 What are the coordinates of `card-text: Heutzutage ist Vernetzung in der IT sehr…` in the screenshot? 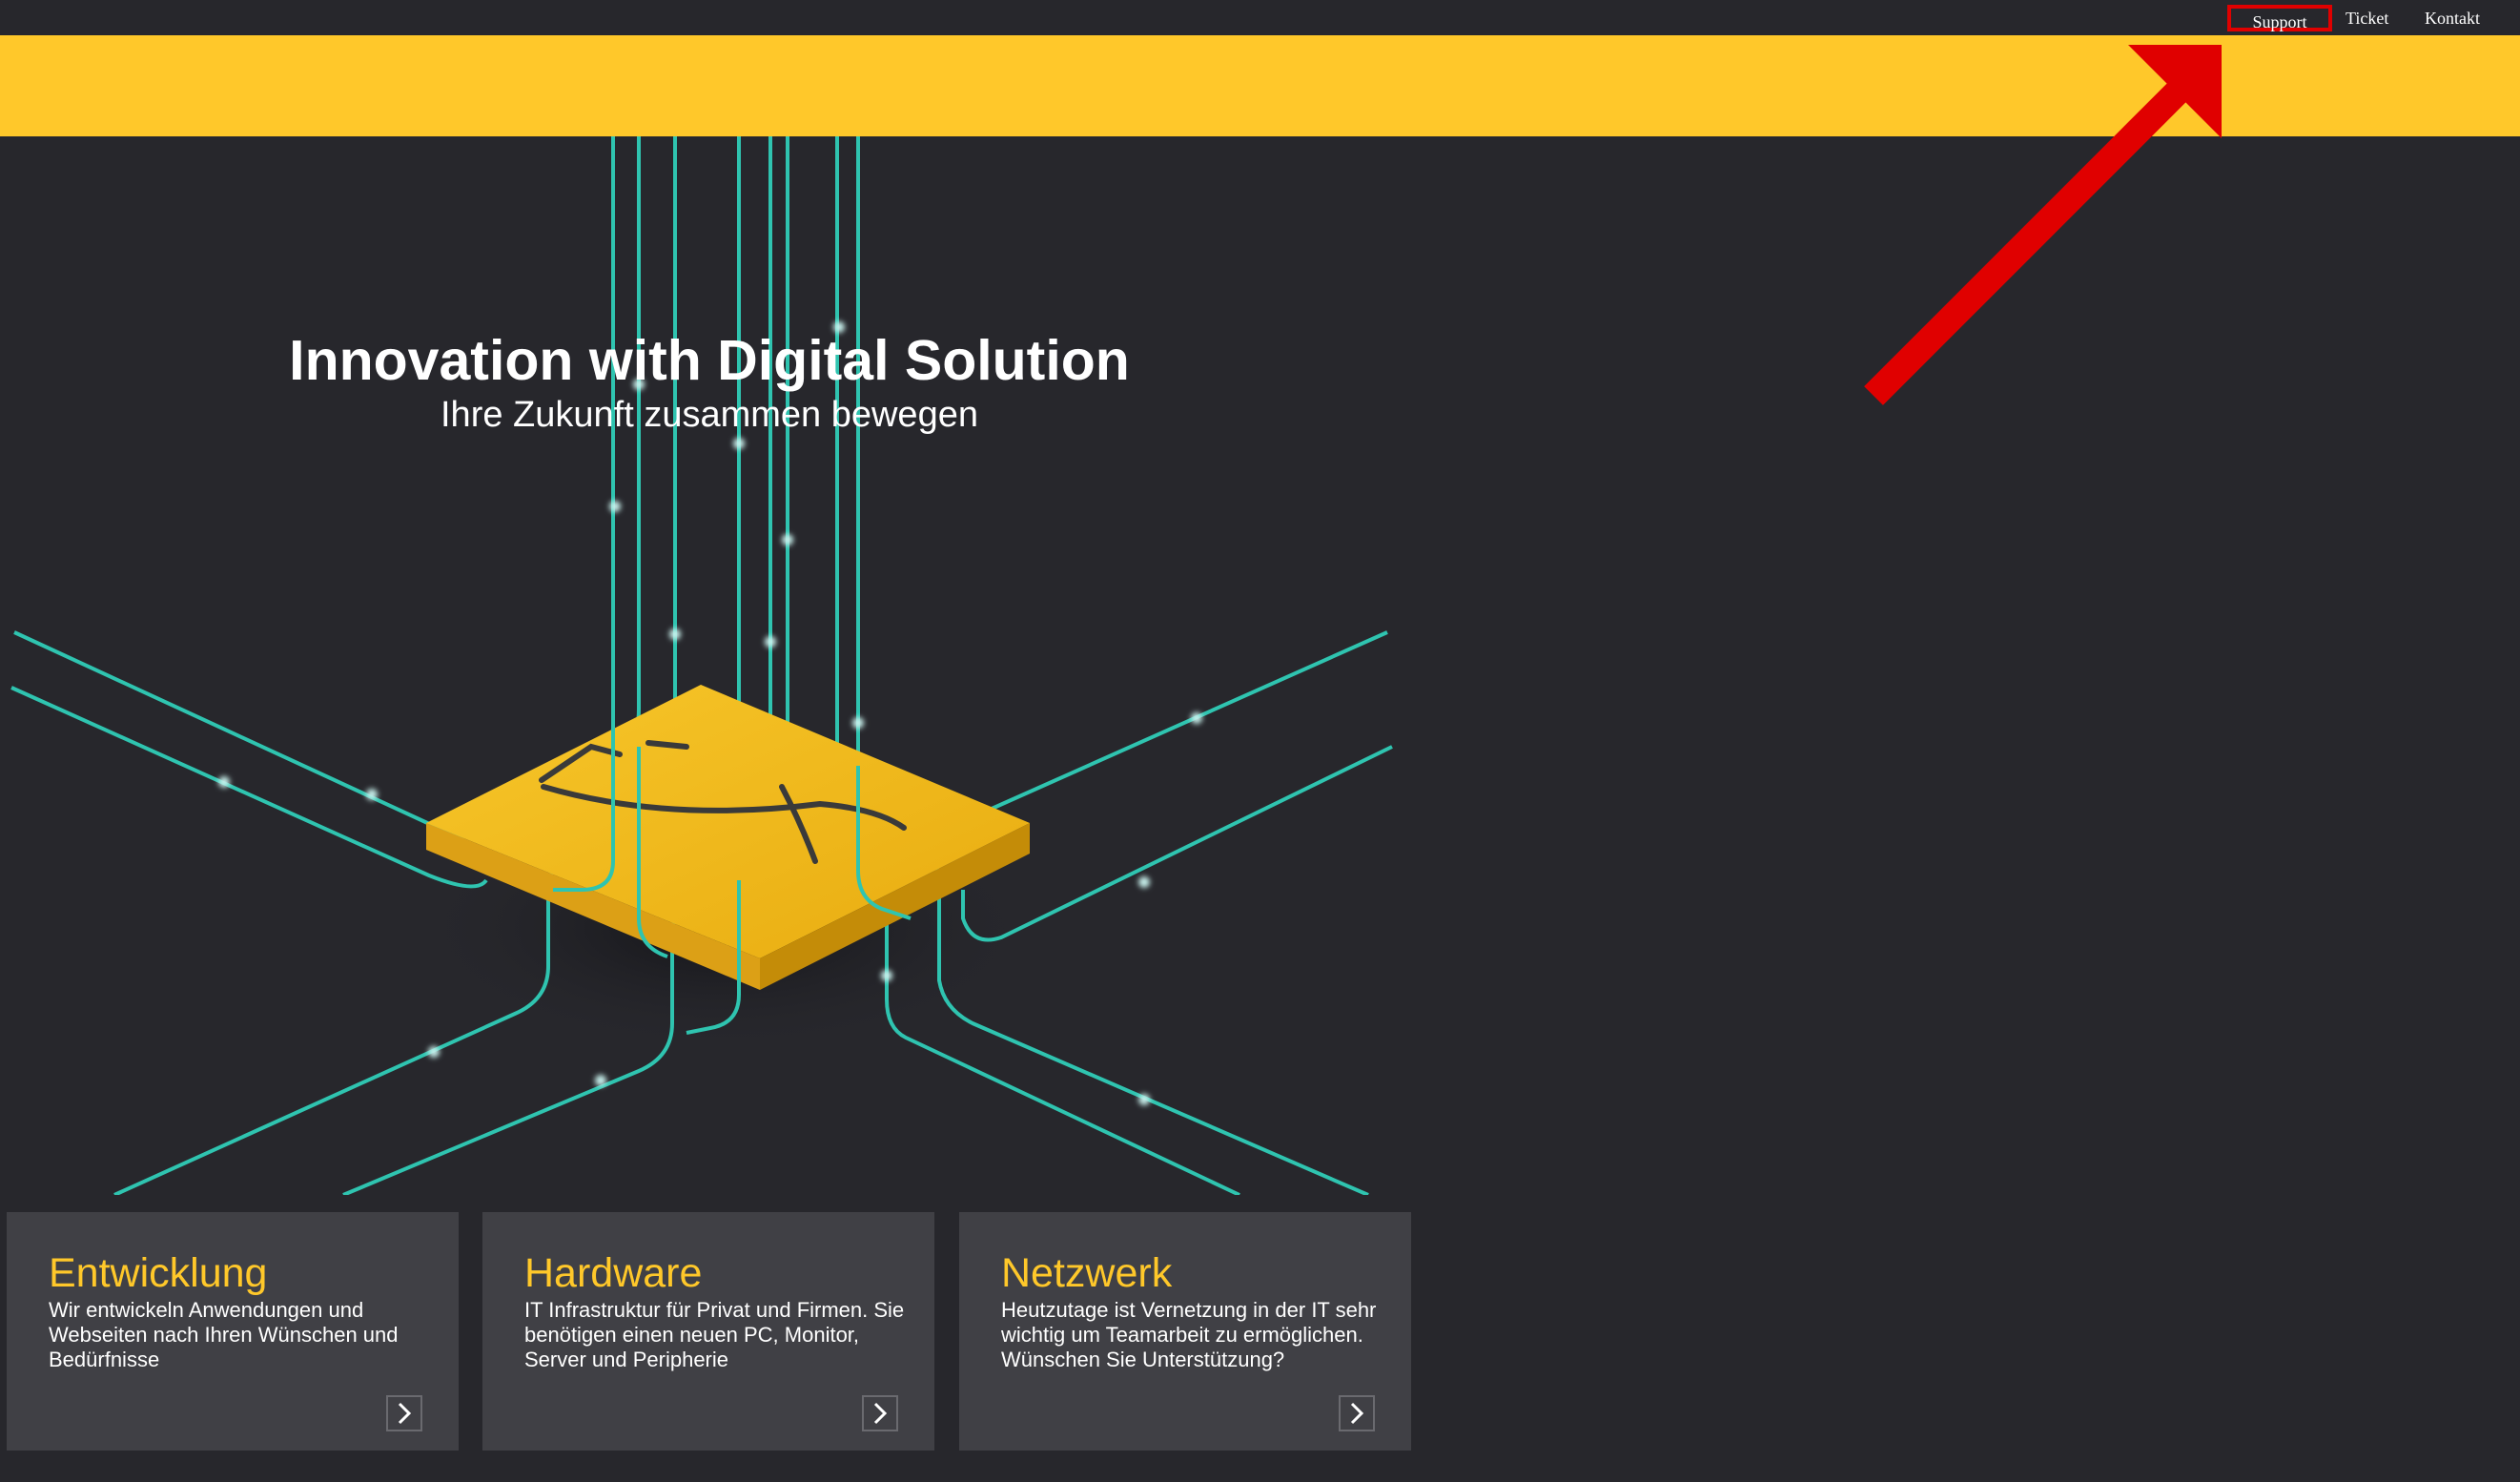 It's located at (1189, 1334).